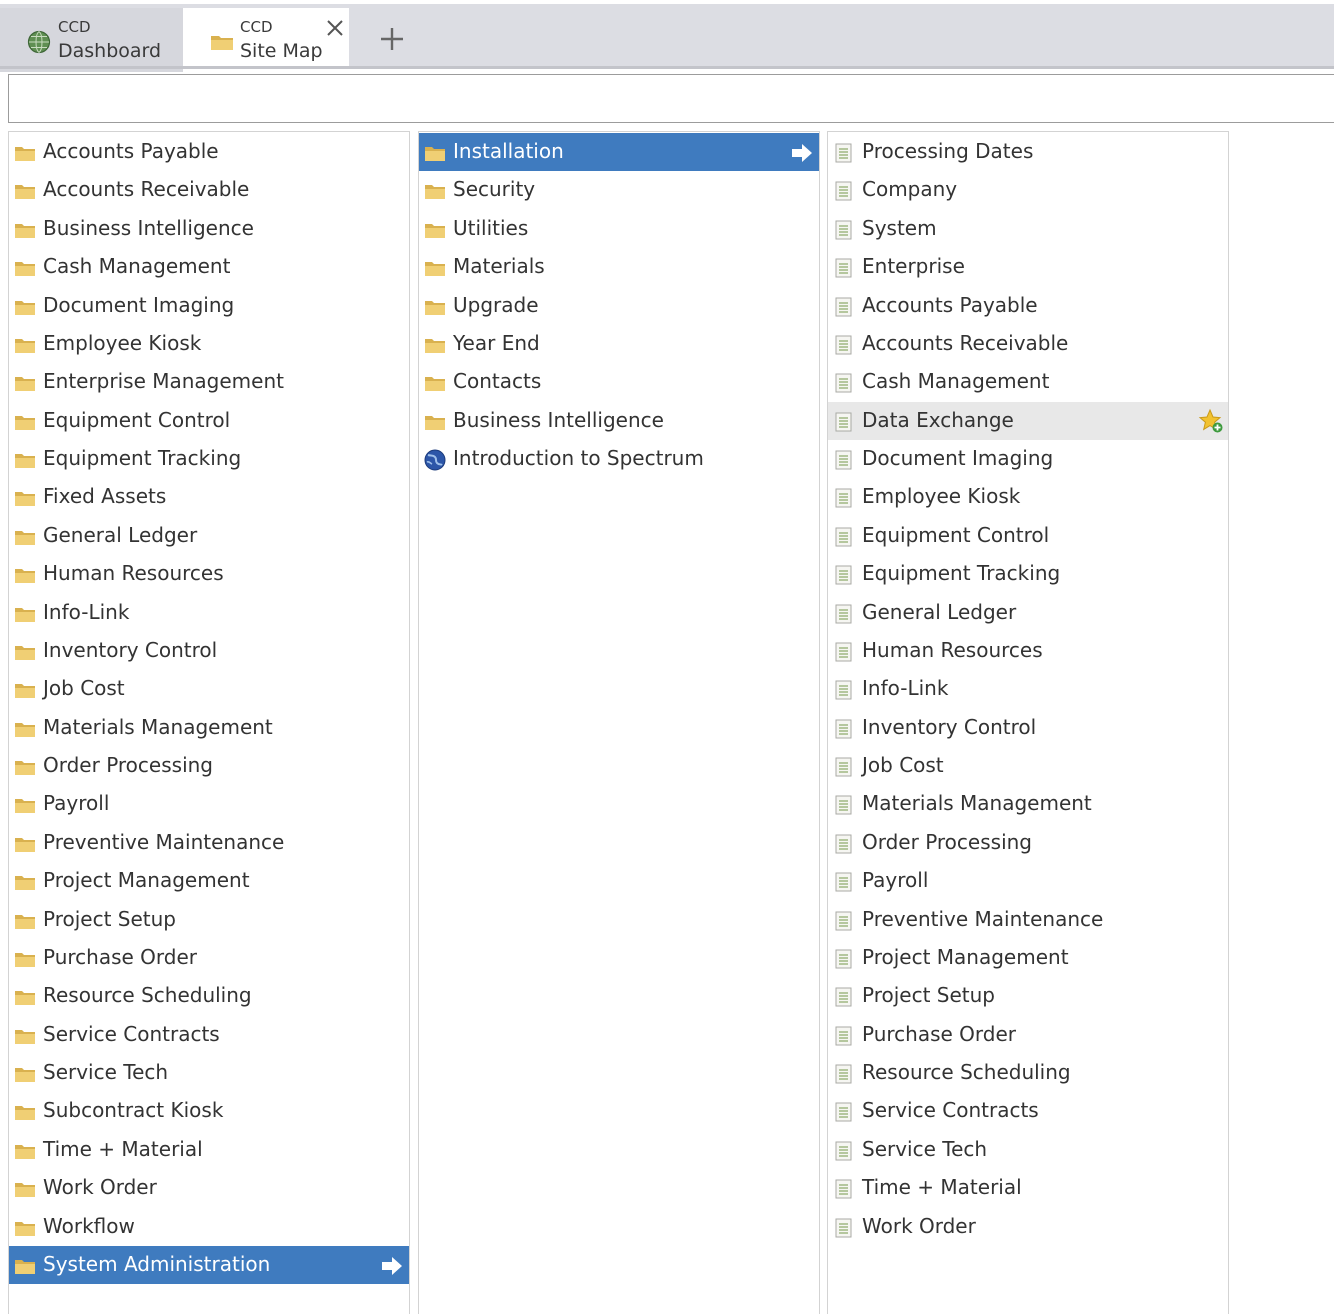 Image resolution: width=1334 pixels, height=1314 pixels. What do you see at coordinates (619, 382) in the screenshot?
I see `list-item-contacts: Contacts` at bounding box center [619, 382].